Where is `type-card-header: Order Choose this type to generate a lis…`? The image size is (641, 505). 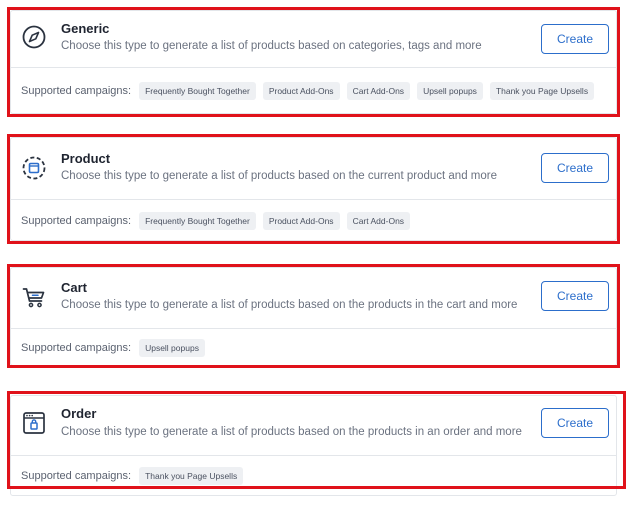 type-card-header: Order Choose this type to generate a lis… is located at coordinates (313, 426).